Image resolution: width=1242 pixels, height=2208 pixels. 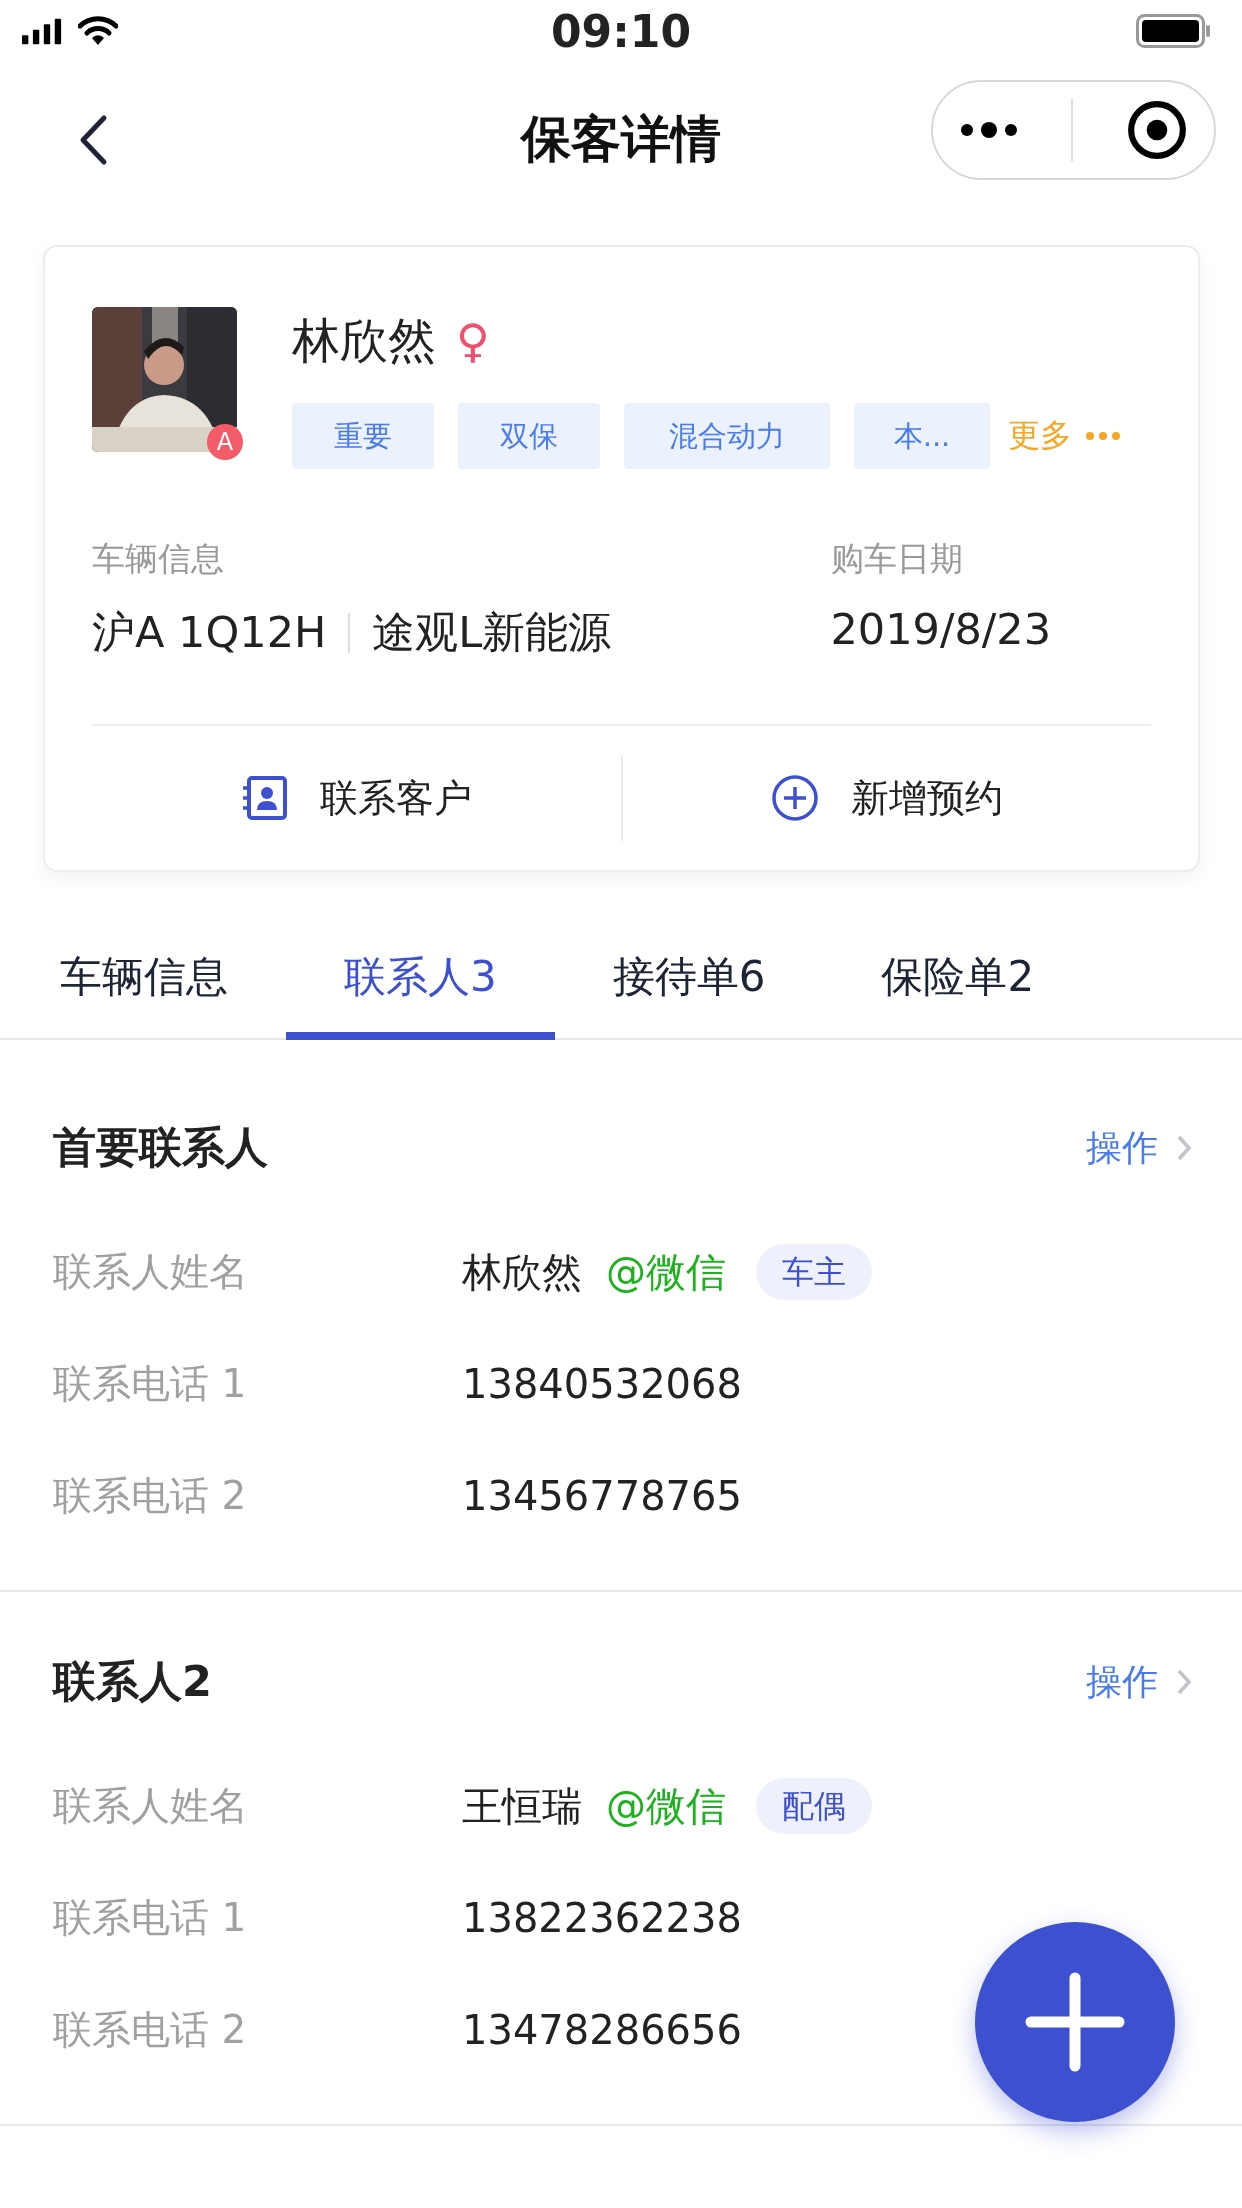 I want to click on field-value: 13456778765, so click(x=602, y=1496).